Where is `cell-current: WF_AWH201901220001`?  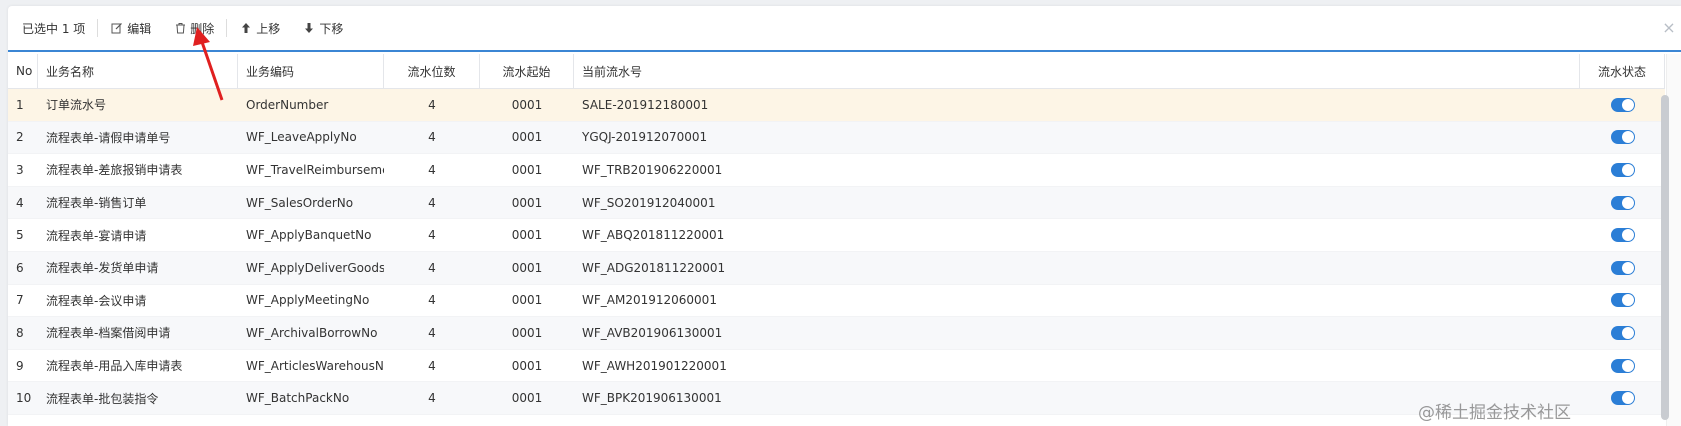 cell-current: WF_AWH201901220001 is located at coordinates (654, 365).